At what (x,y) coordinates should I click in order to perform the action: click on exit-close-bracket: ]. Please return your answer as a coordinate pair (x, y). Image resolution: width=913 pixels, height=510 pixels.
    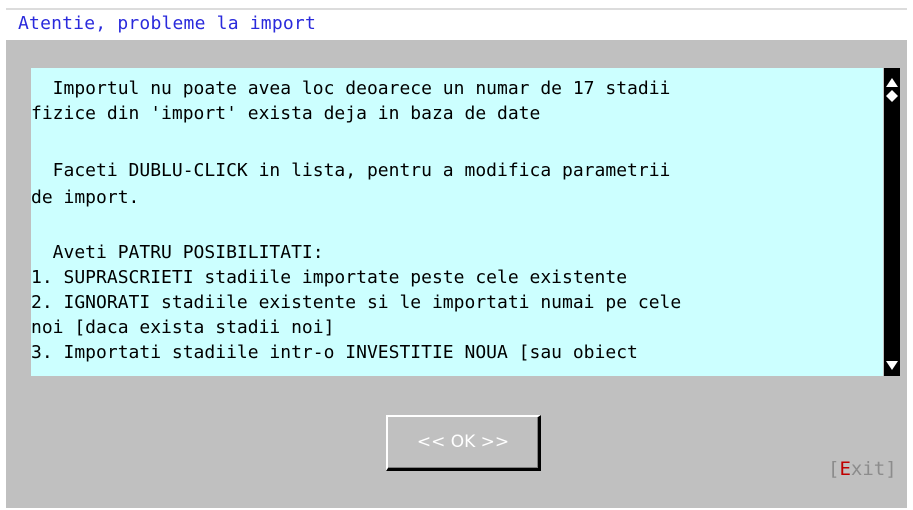
    Looking at the image, I should click on (891, 469).